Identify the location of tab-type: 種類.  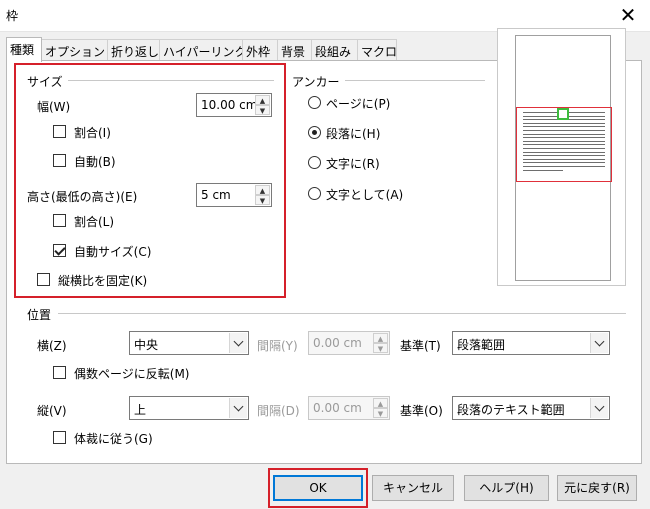
(24, 49).